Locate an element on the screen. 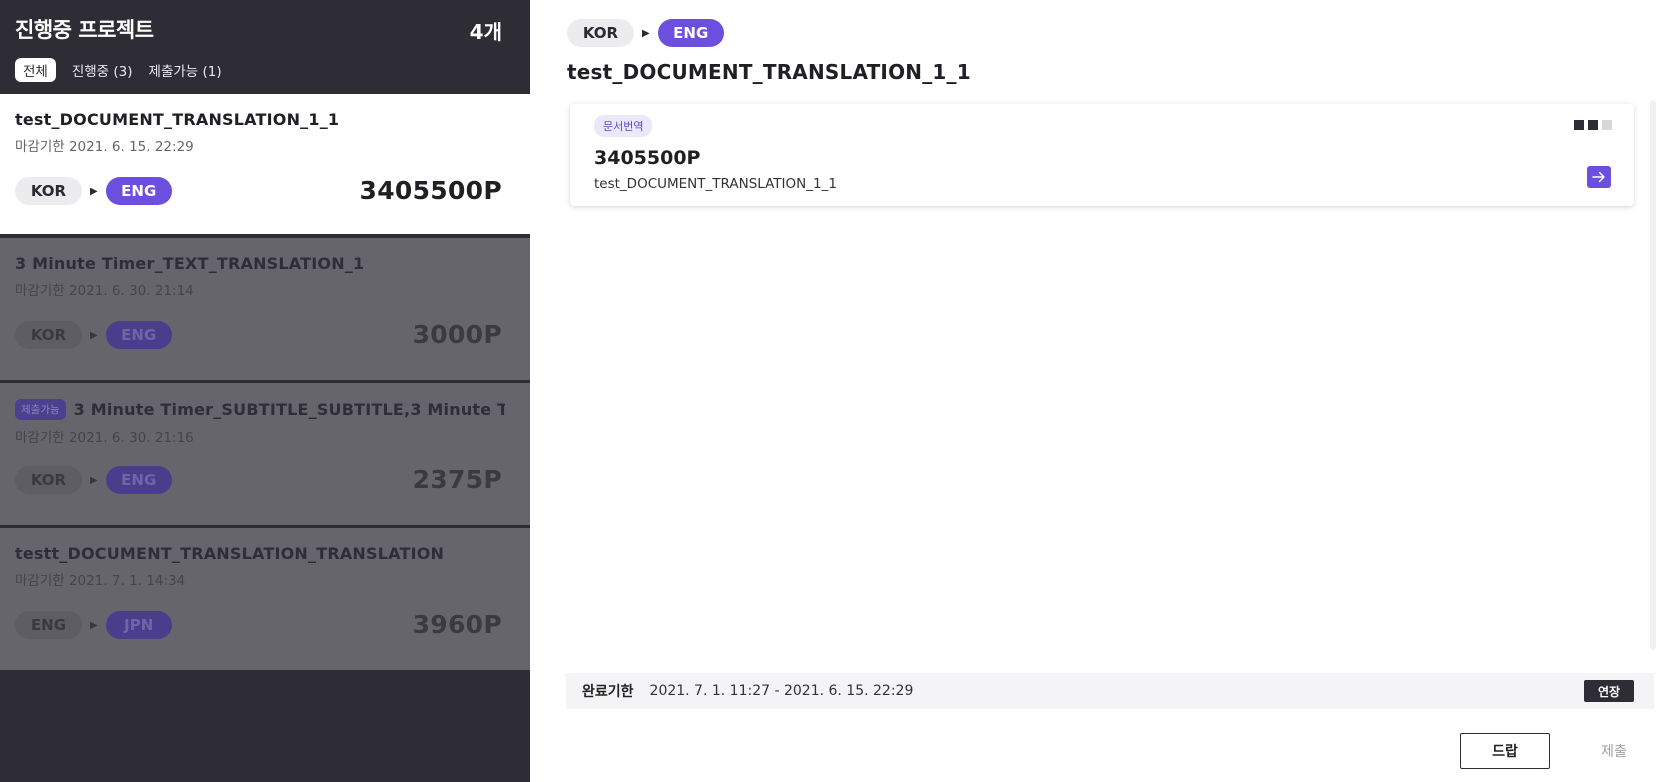  submit-button: 제출 is located at coordinates (1614, 751).